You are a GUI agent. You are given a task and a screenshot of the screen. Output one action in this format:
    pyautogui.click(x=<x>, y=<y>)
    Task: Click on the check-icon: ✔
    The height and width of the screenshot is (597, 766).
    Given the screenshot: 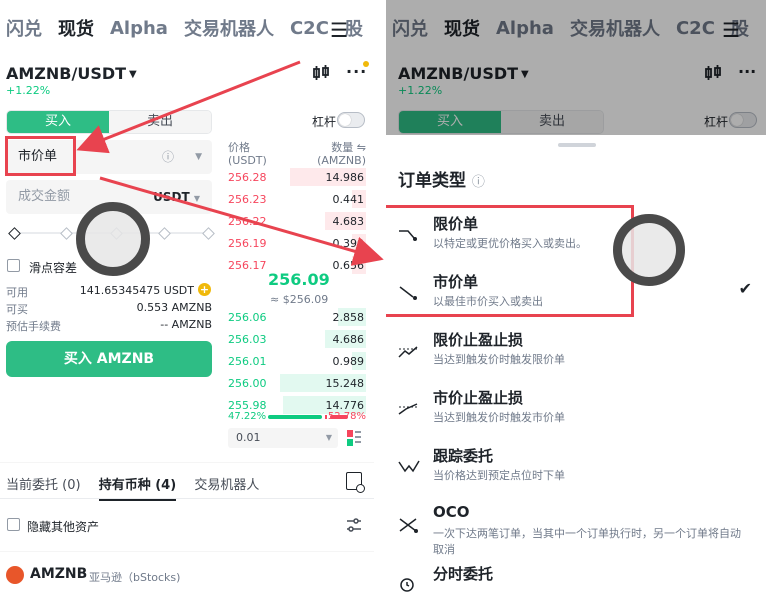 What is the action you would take?
    pyautogui.click(x=745, y=288)
    